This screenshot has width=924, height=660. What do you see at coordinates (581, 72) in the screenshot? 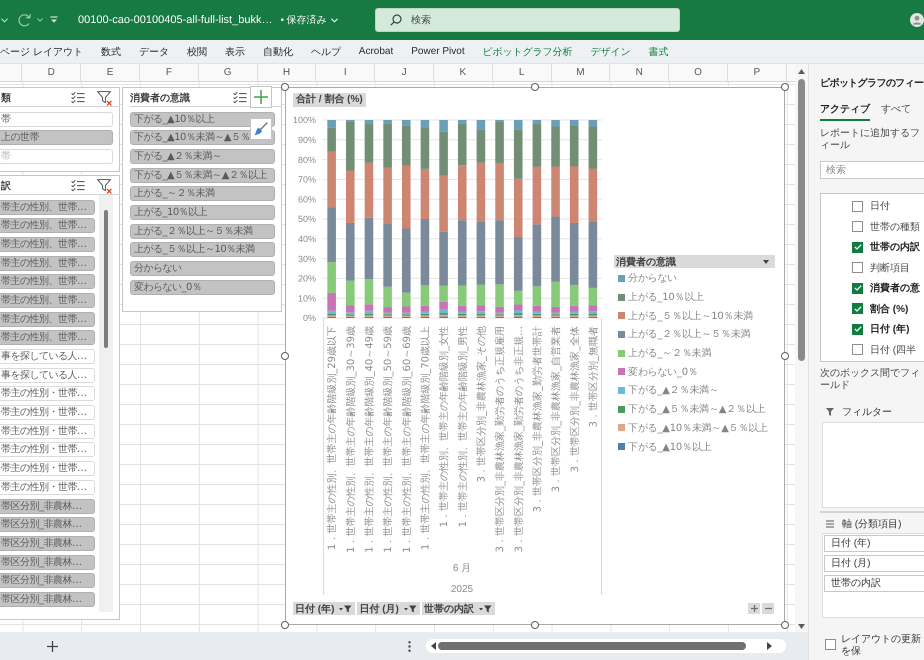
I see `column-header: M` at bounding box center [581, 72].